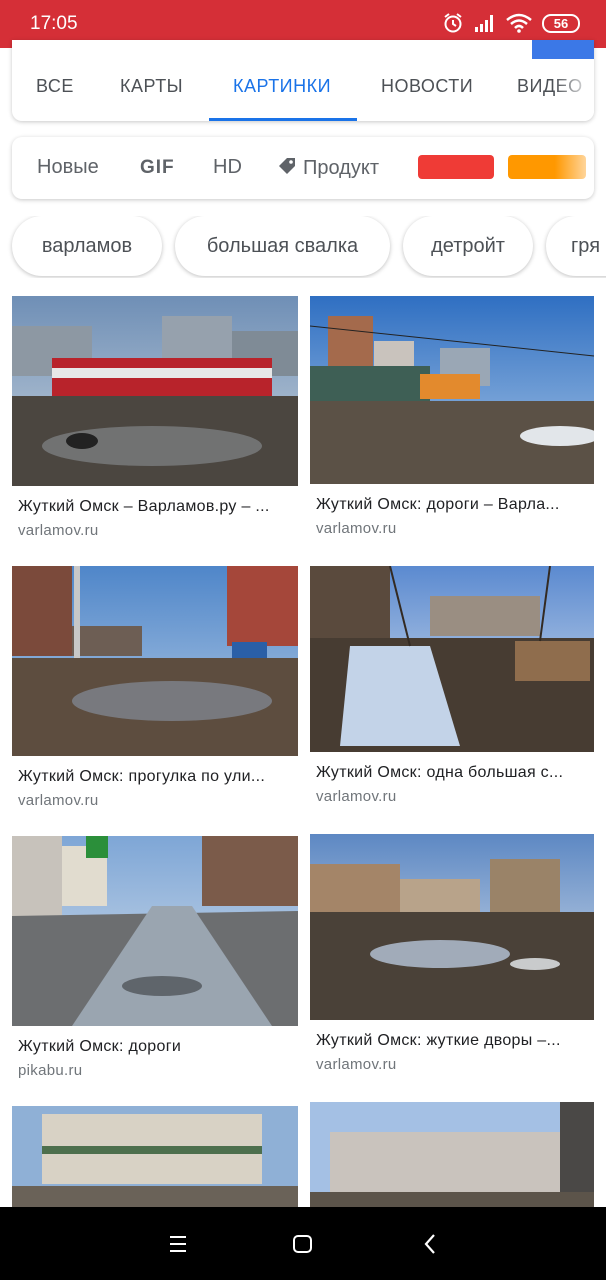  What do you see at coordinates (87, 246) in the screenshot?
I see `chip-varlamov: варламов` at bounding box center [87, 246].